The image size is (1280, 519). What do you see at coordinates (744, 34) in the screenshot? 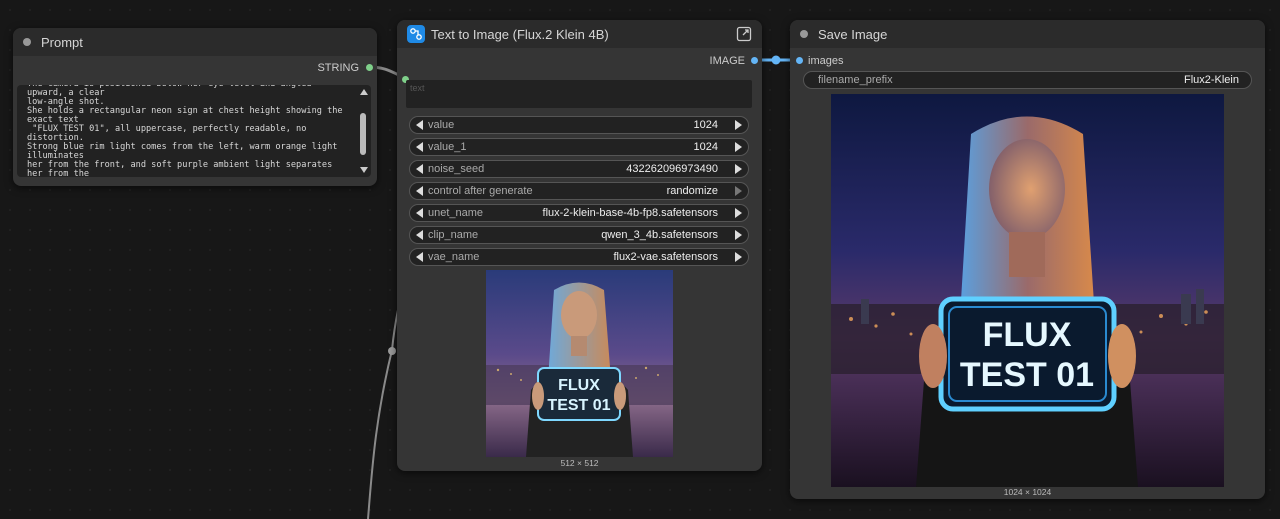
I see `expand-icon` at bounding box center [744, 34].